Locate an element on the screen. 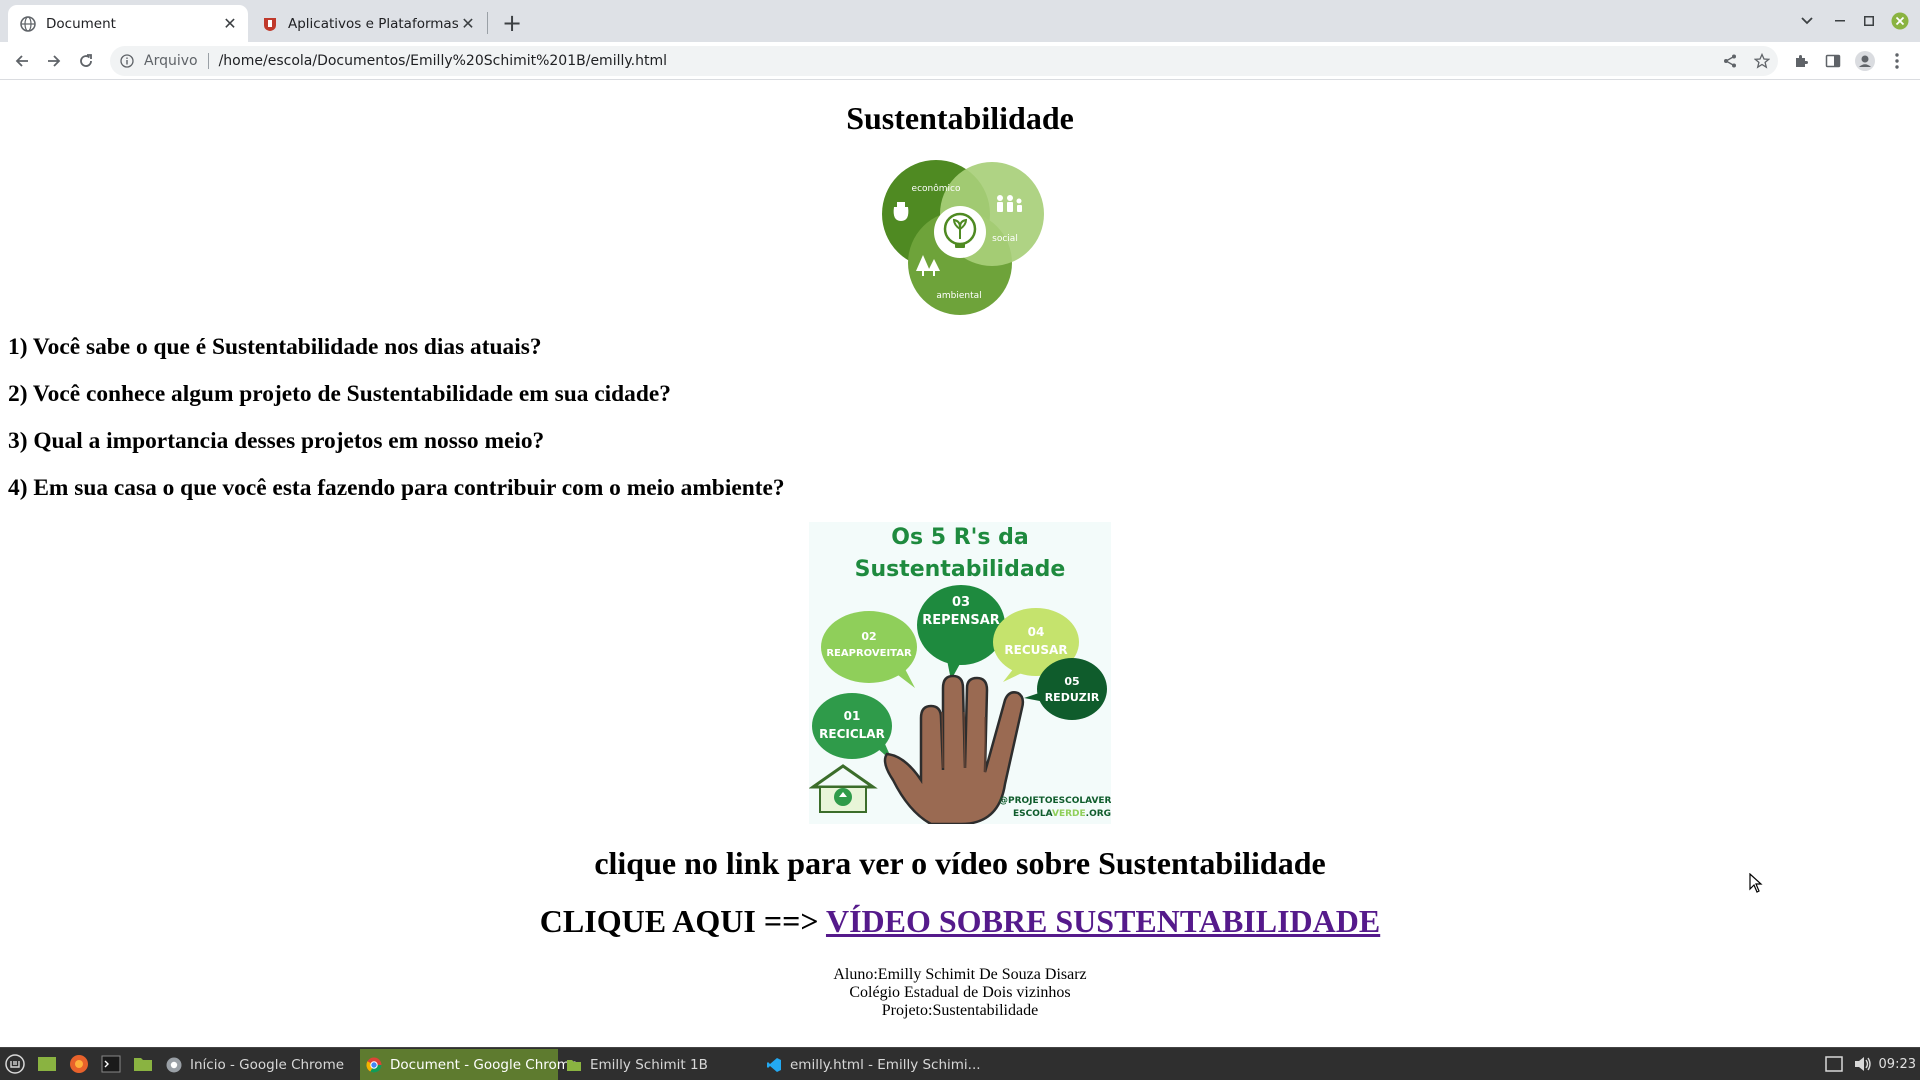 The height and width of the screenshot is (1081, 1920). poster-site-prefix: ESCOLA is located at coordinates (1033, 814).